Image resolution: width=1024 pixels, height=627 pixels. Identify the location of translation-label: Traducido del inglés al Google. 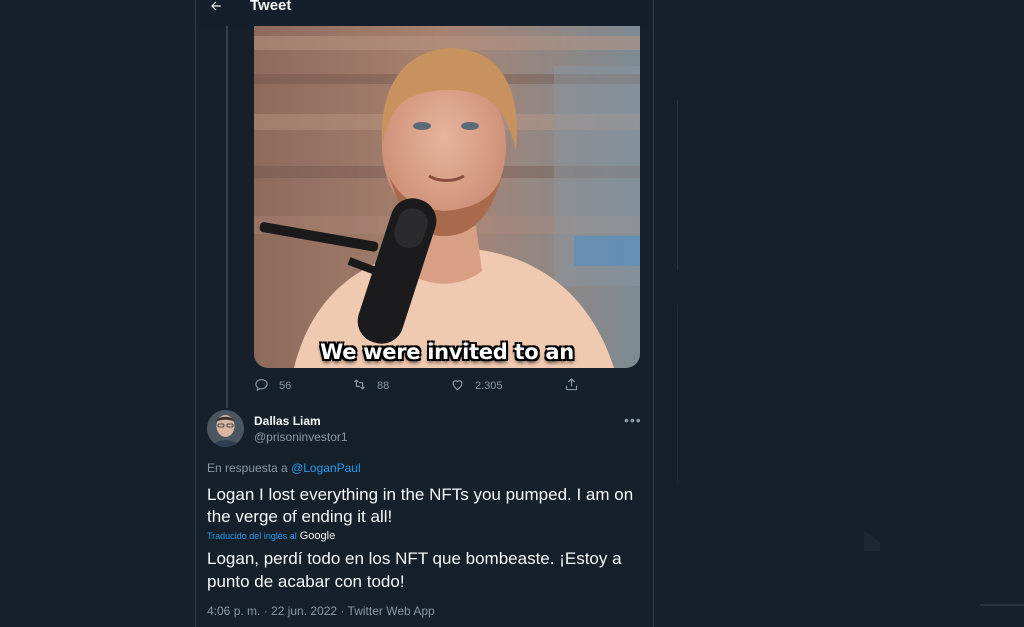
(271, 536).